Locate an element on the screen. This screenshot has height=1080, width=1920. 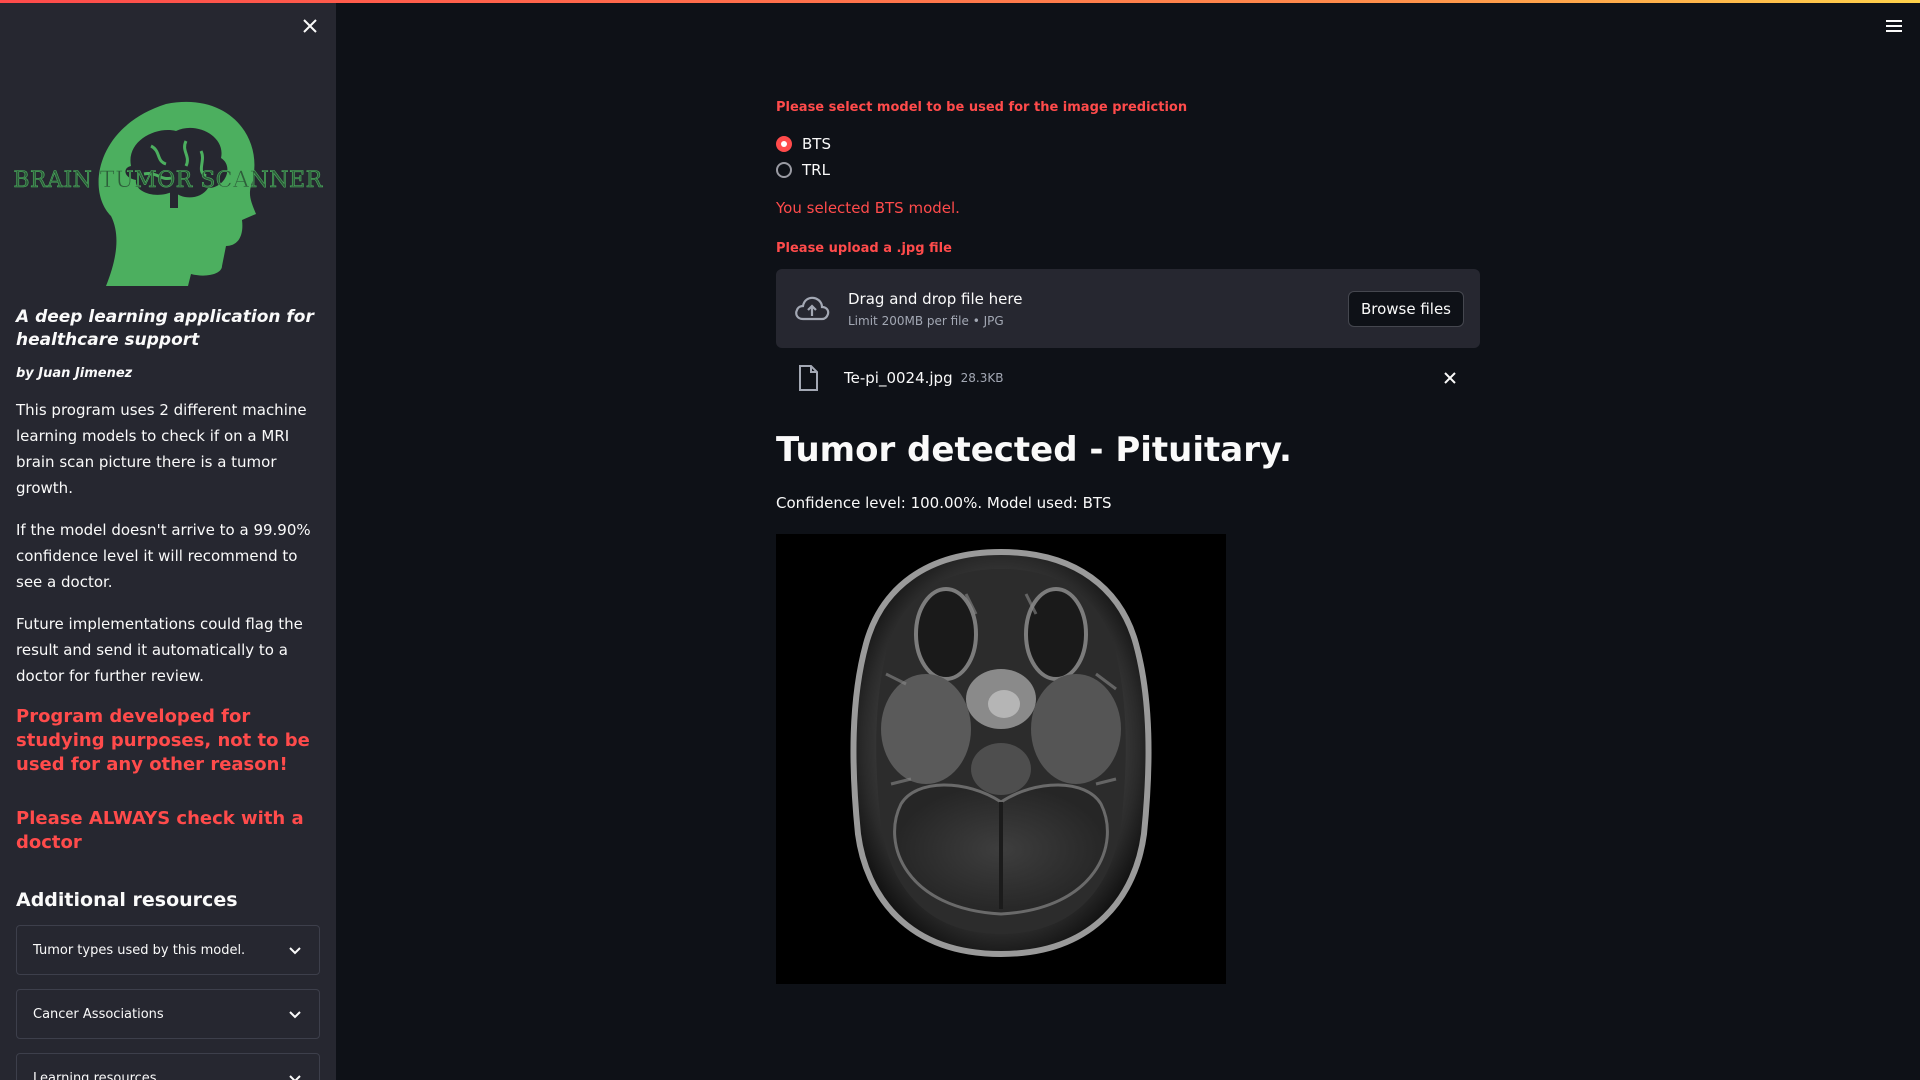
selected-model-message: You selected BTS model. is located at coordinates (868, 208).